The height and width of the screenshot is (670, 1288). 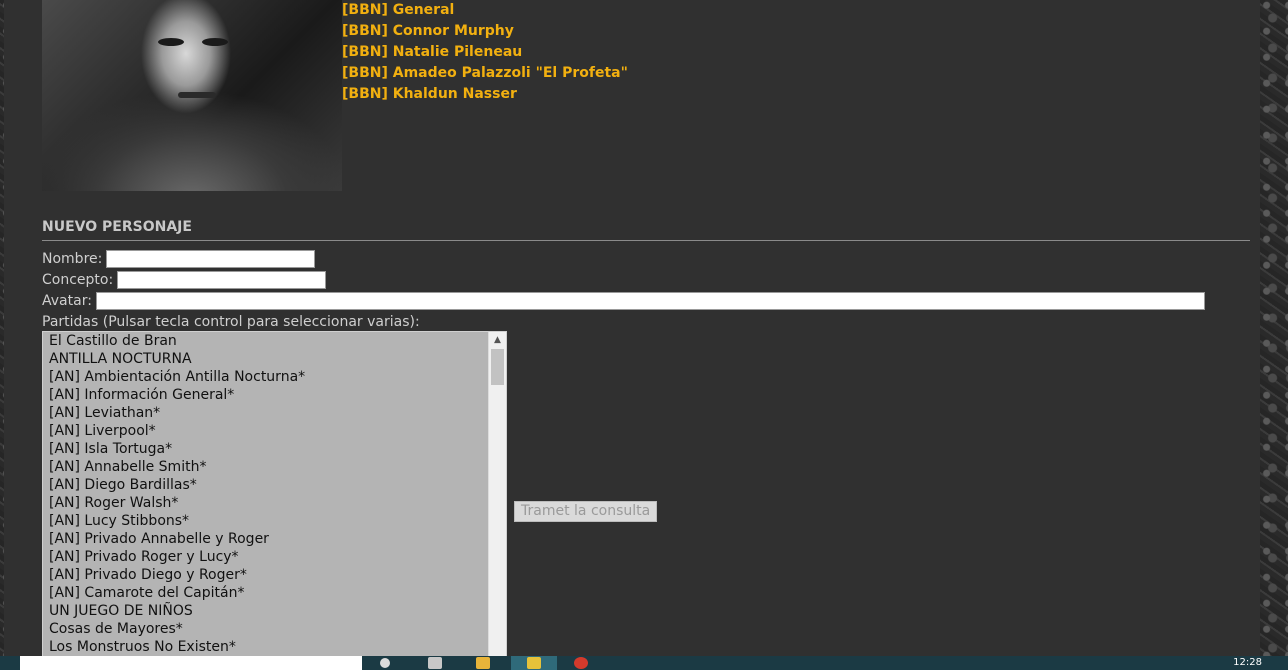 I want to click on app-icon, so click(x=534, y=663).